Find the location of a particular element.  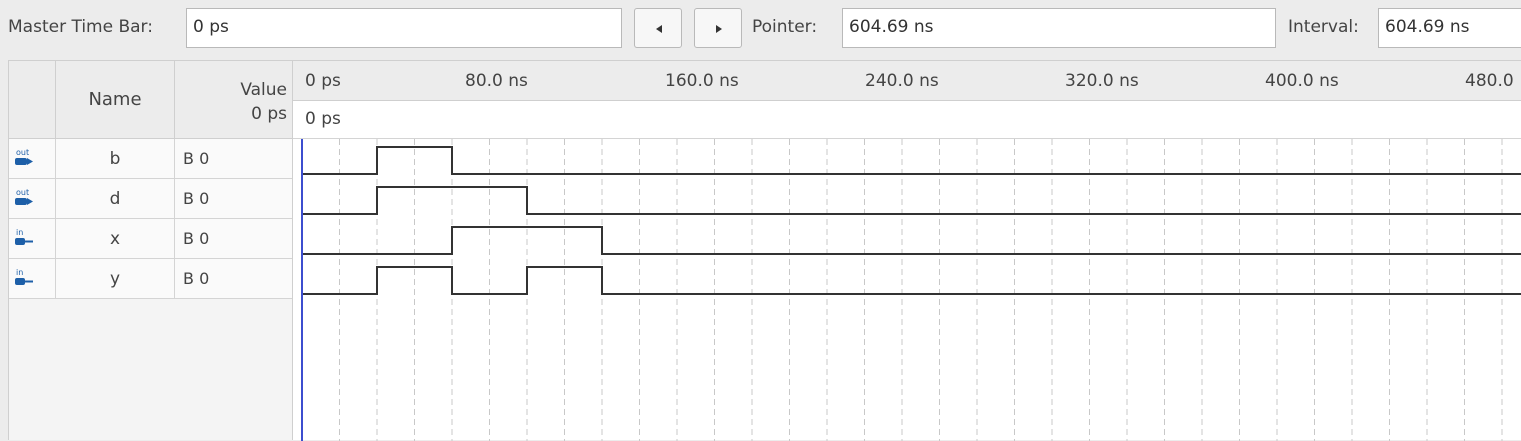

pointer-label: Pointer: is located at coordinates (785, 27).